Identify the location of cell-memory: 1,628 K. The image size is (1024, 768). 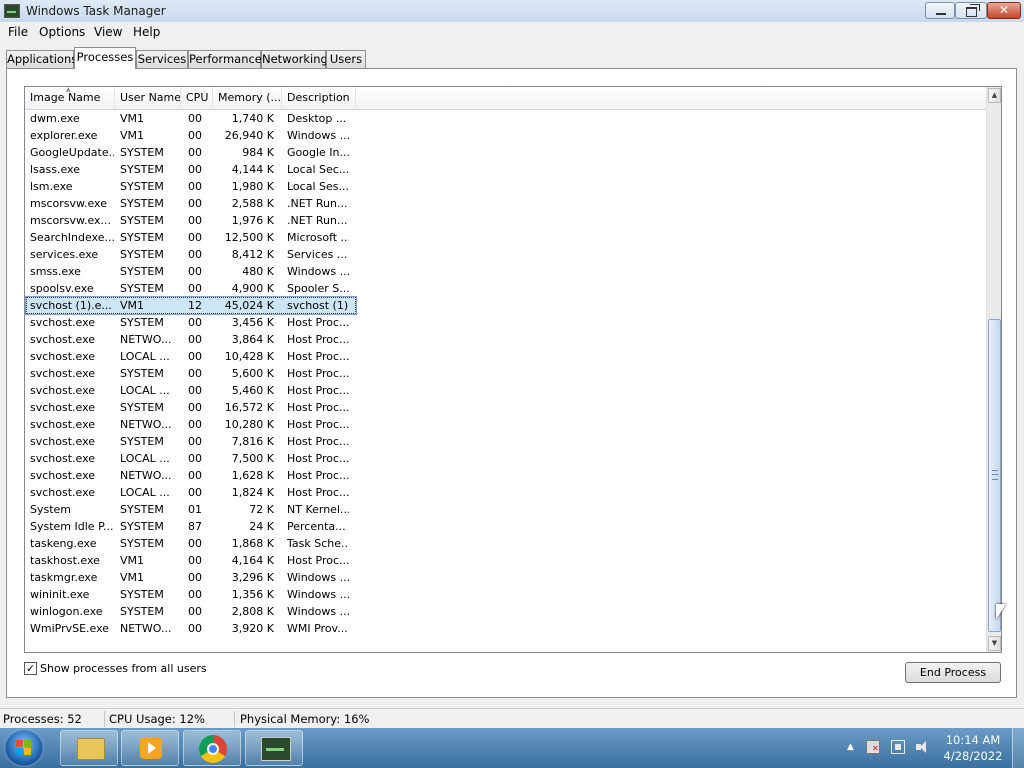
(252, 475).